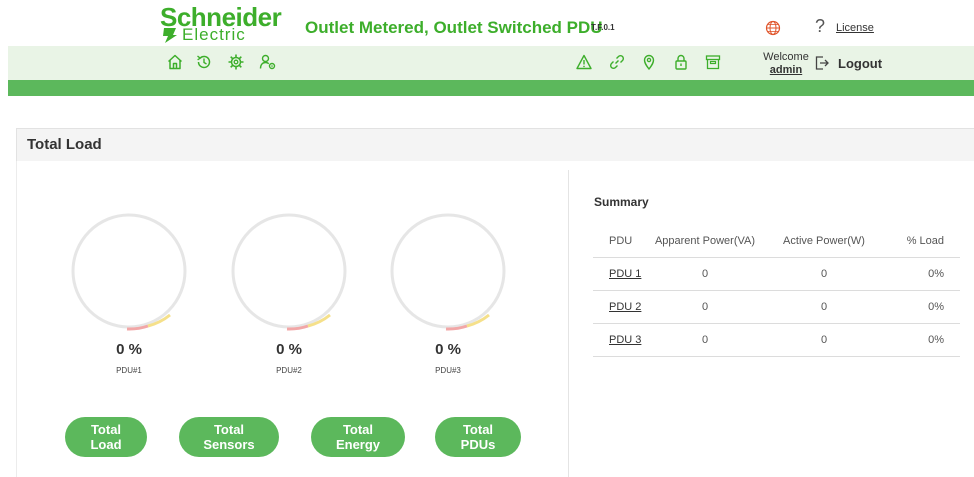  Describe the element at coordinates (229, 444) in the screenshot. I see `button-line: Sensors` at that location.